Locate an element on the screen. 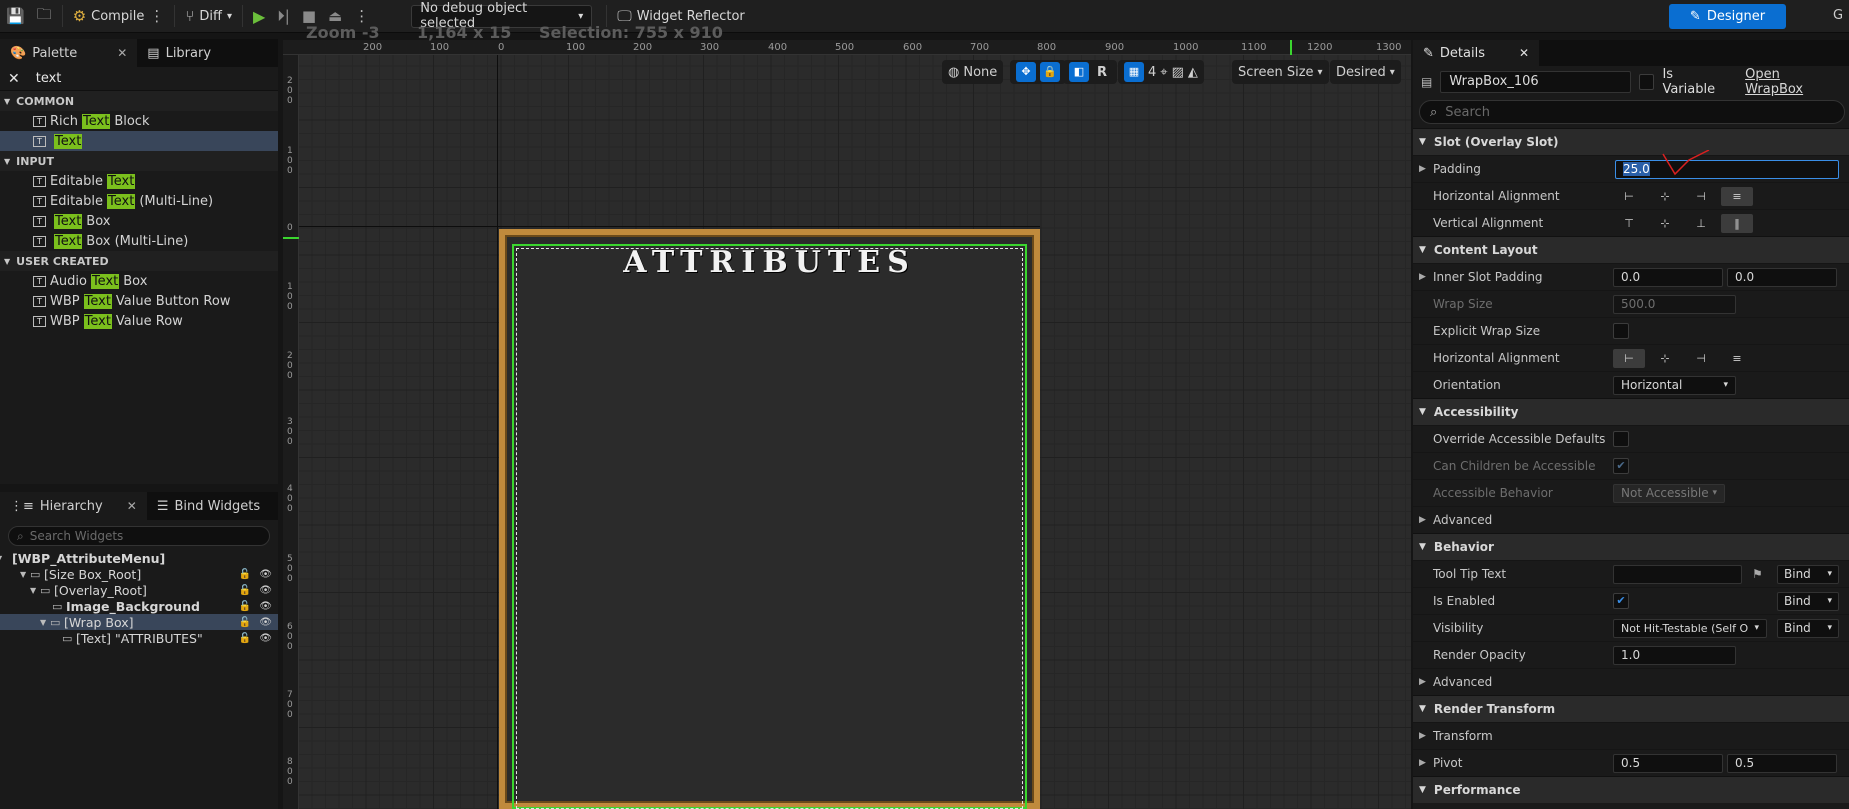 This screenshot has height=809, width=1849. opacity-input: 1.0 is located at coordinates (1674, 655).